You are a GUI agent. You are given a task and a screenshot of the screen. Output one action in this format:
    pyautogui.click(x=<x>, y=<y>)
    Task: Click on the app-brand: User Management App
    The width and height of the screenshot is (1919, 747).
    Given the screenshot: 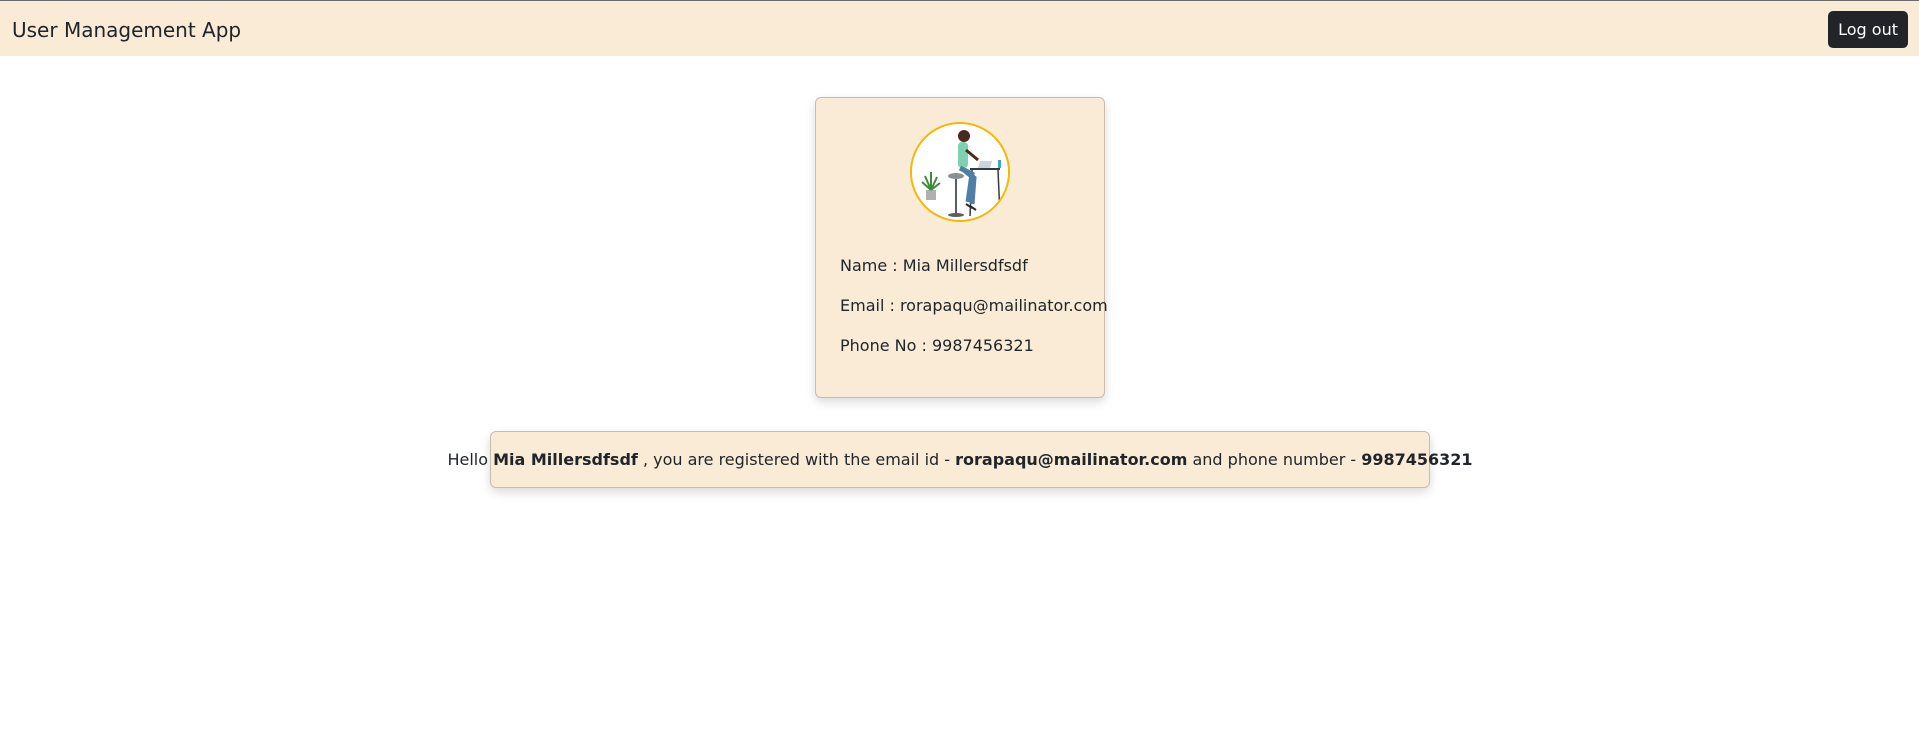 What is the action you would take?
    pyautogui.click(x=126, y=30)
    